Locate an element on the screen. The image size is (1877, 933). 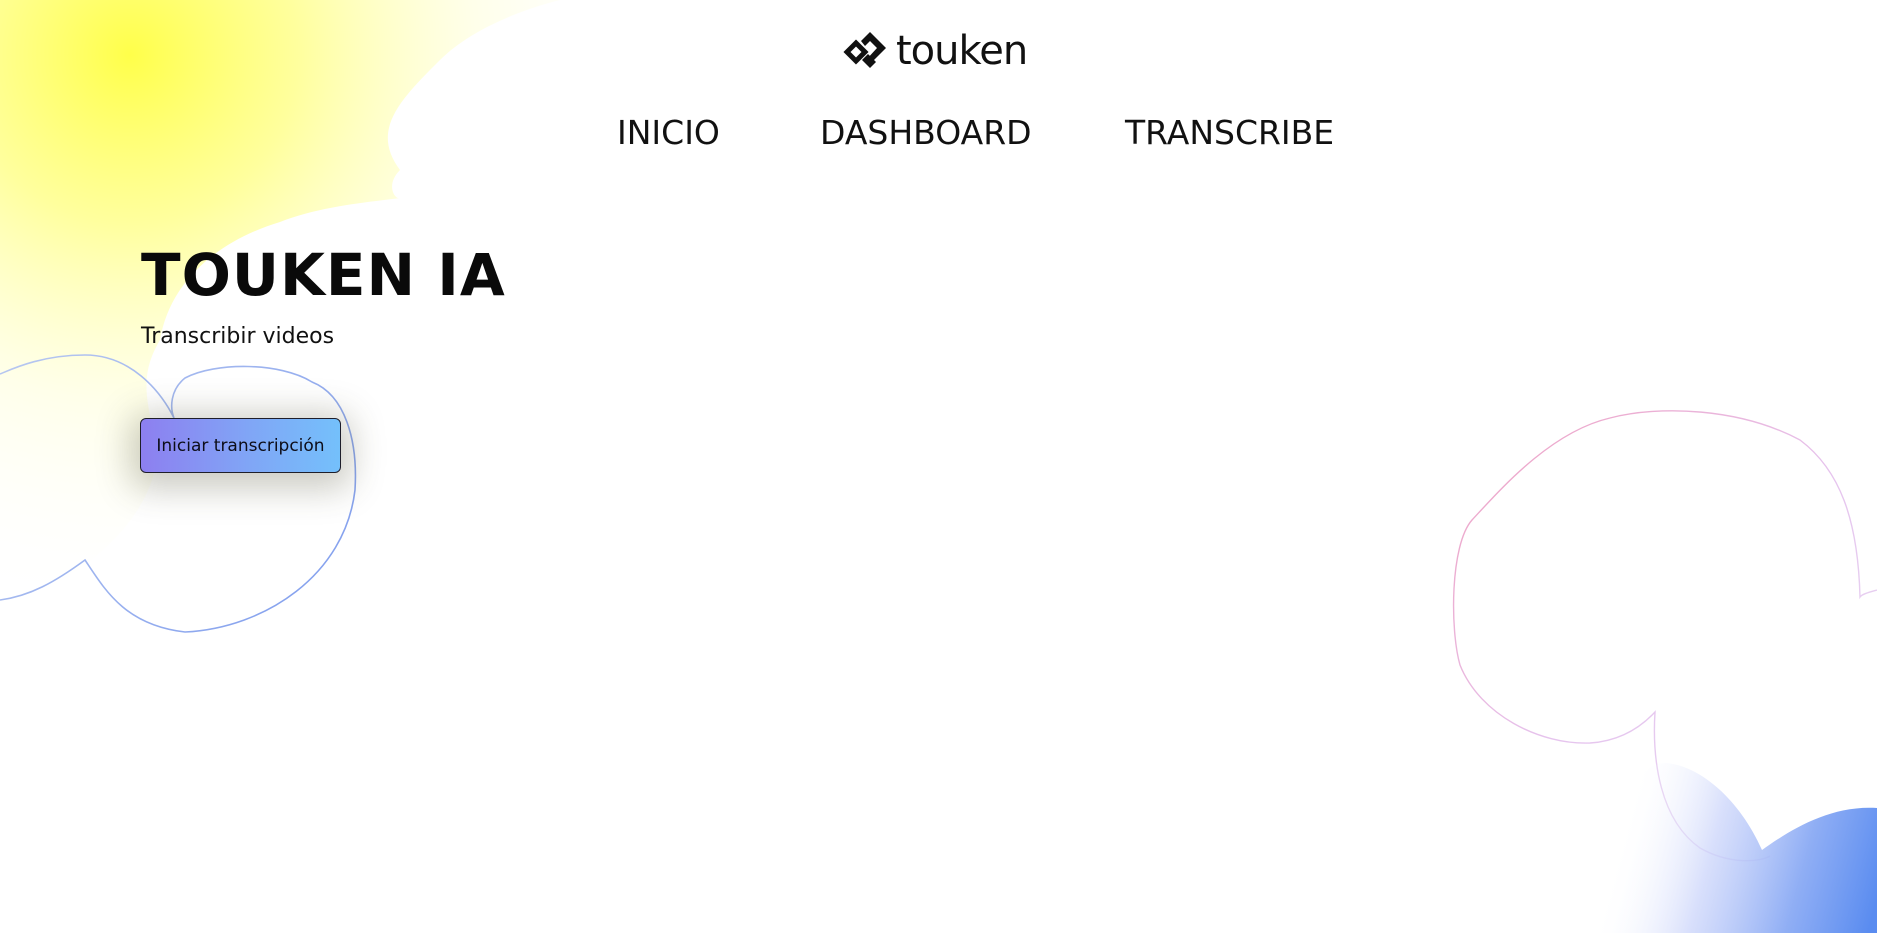
hero-subtitle: Transcribir videos is located at coordinates (238, 336).